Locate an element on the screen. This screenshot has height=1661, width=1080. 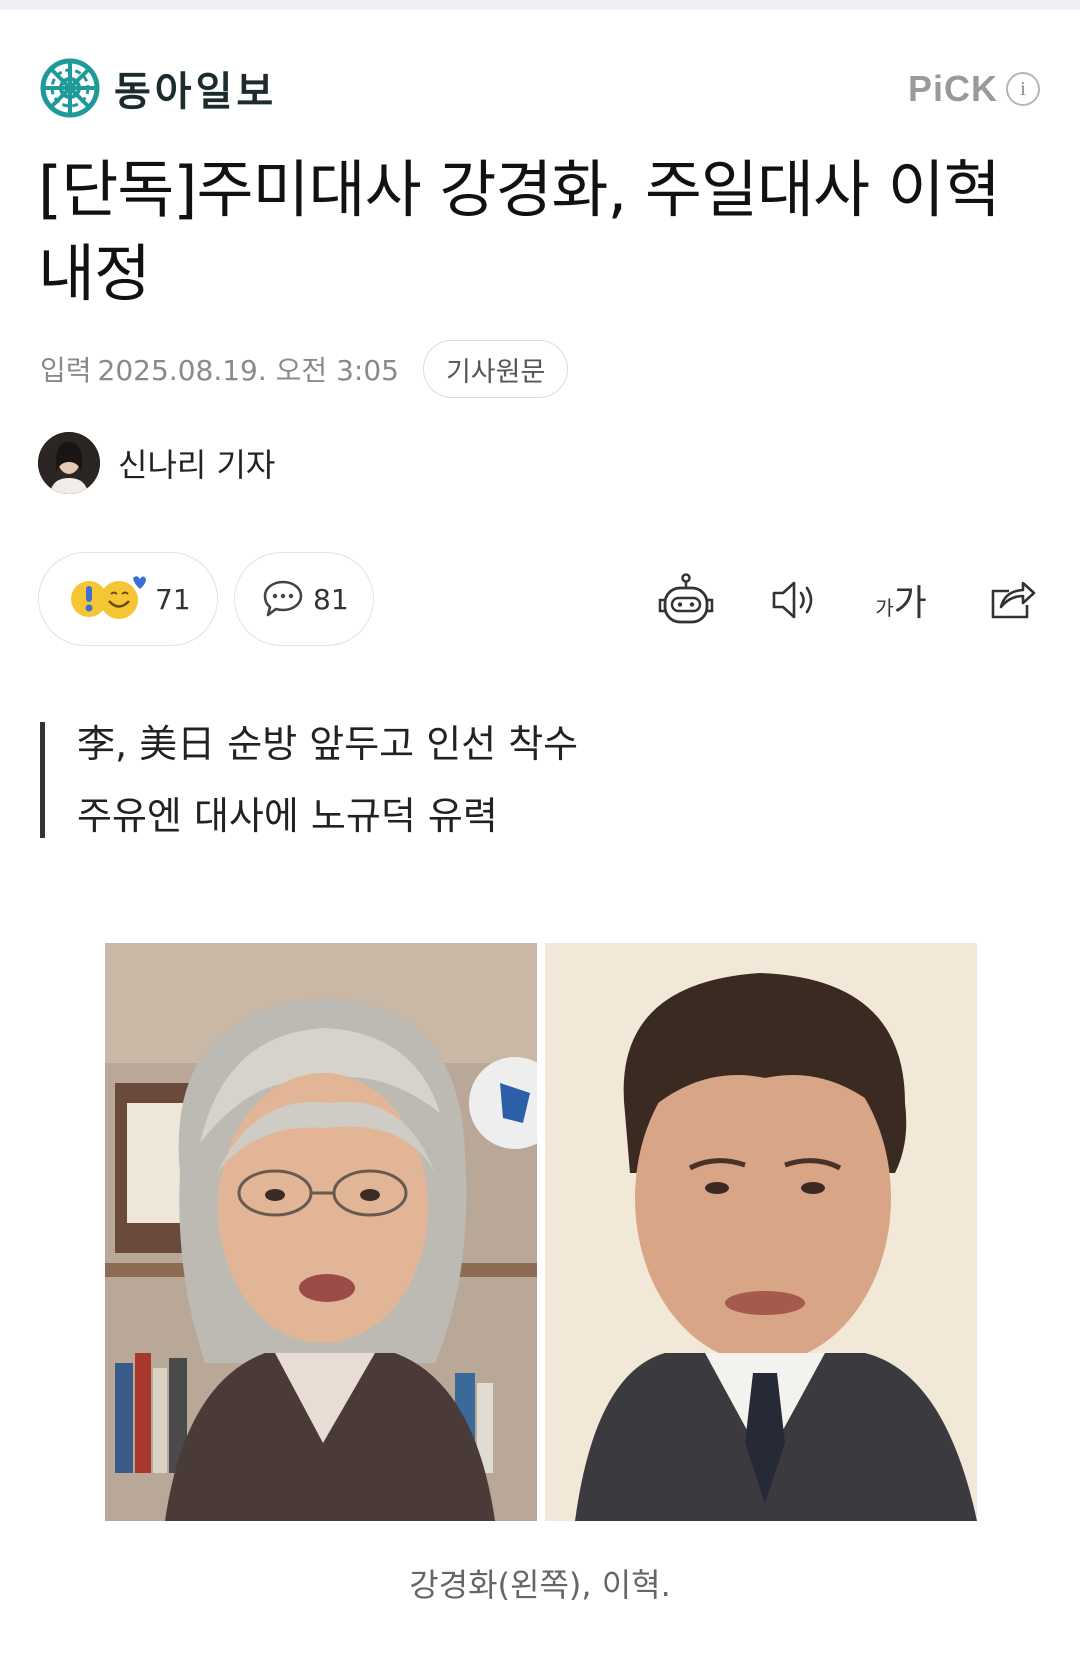
text-to-speech-button is located at coordinates (794, 600).